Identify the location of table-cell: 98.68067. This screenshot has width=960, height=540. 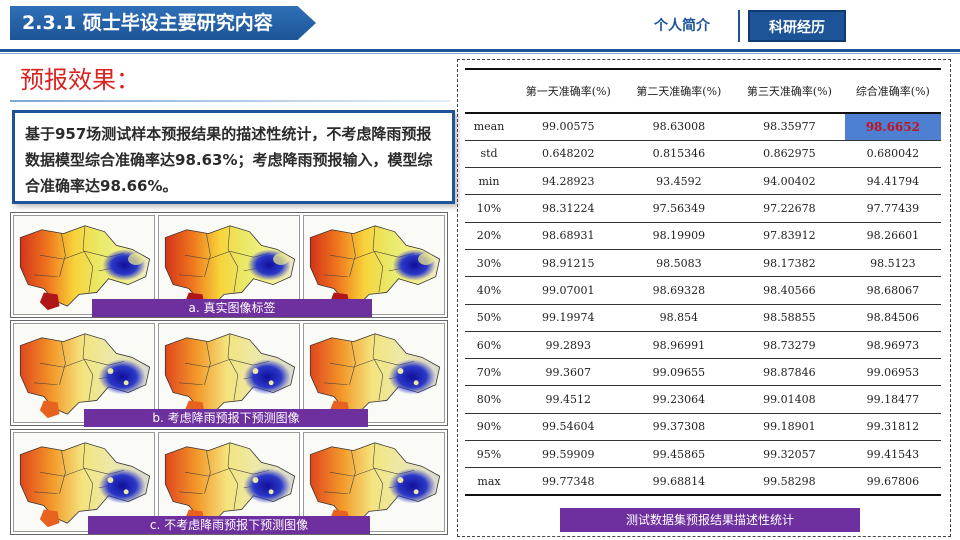
(892, 290).